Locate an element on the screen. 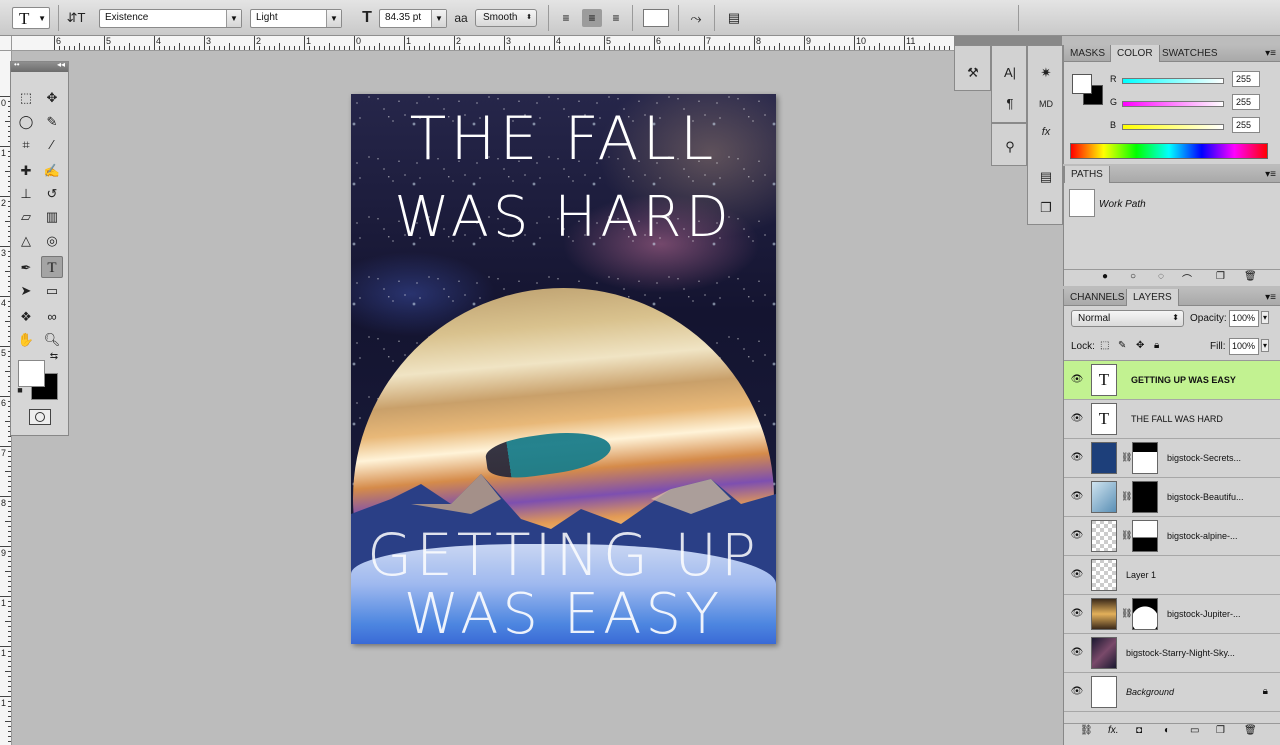 This screenshot has width=1280, height=745. hand-tool-icon: ✋ is located at coordinates (26, 340).